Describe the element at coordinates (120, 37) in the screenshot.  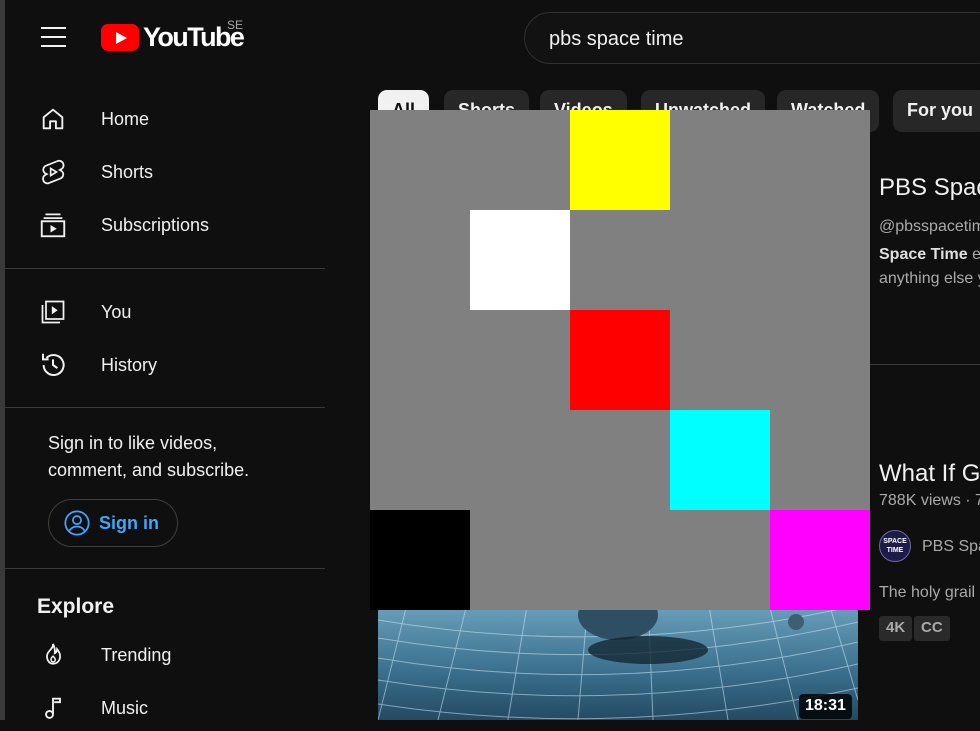
I see `play-logo-icon` at that location.